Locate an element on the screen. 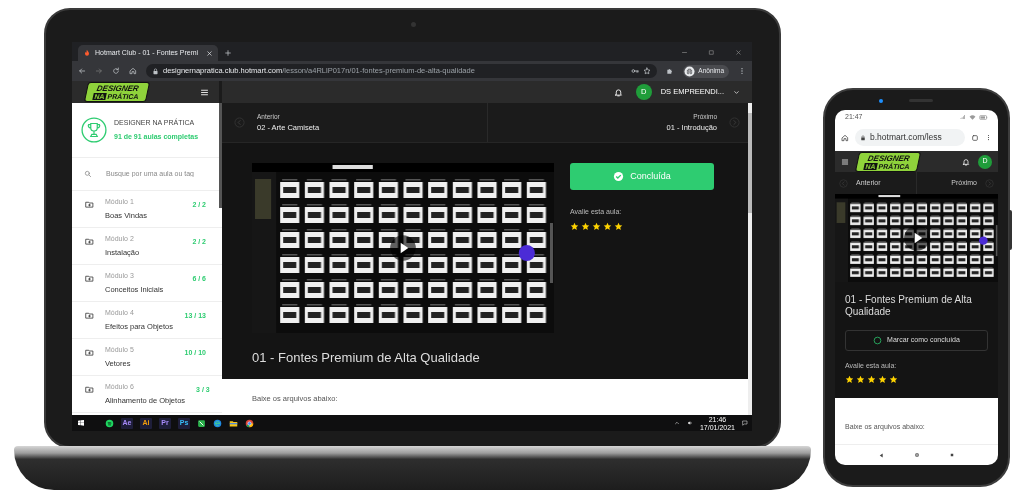 This screenshot has width=1024, height=503. incognito-icon is located at coordinates (690, 71).